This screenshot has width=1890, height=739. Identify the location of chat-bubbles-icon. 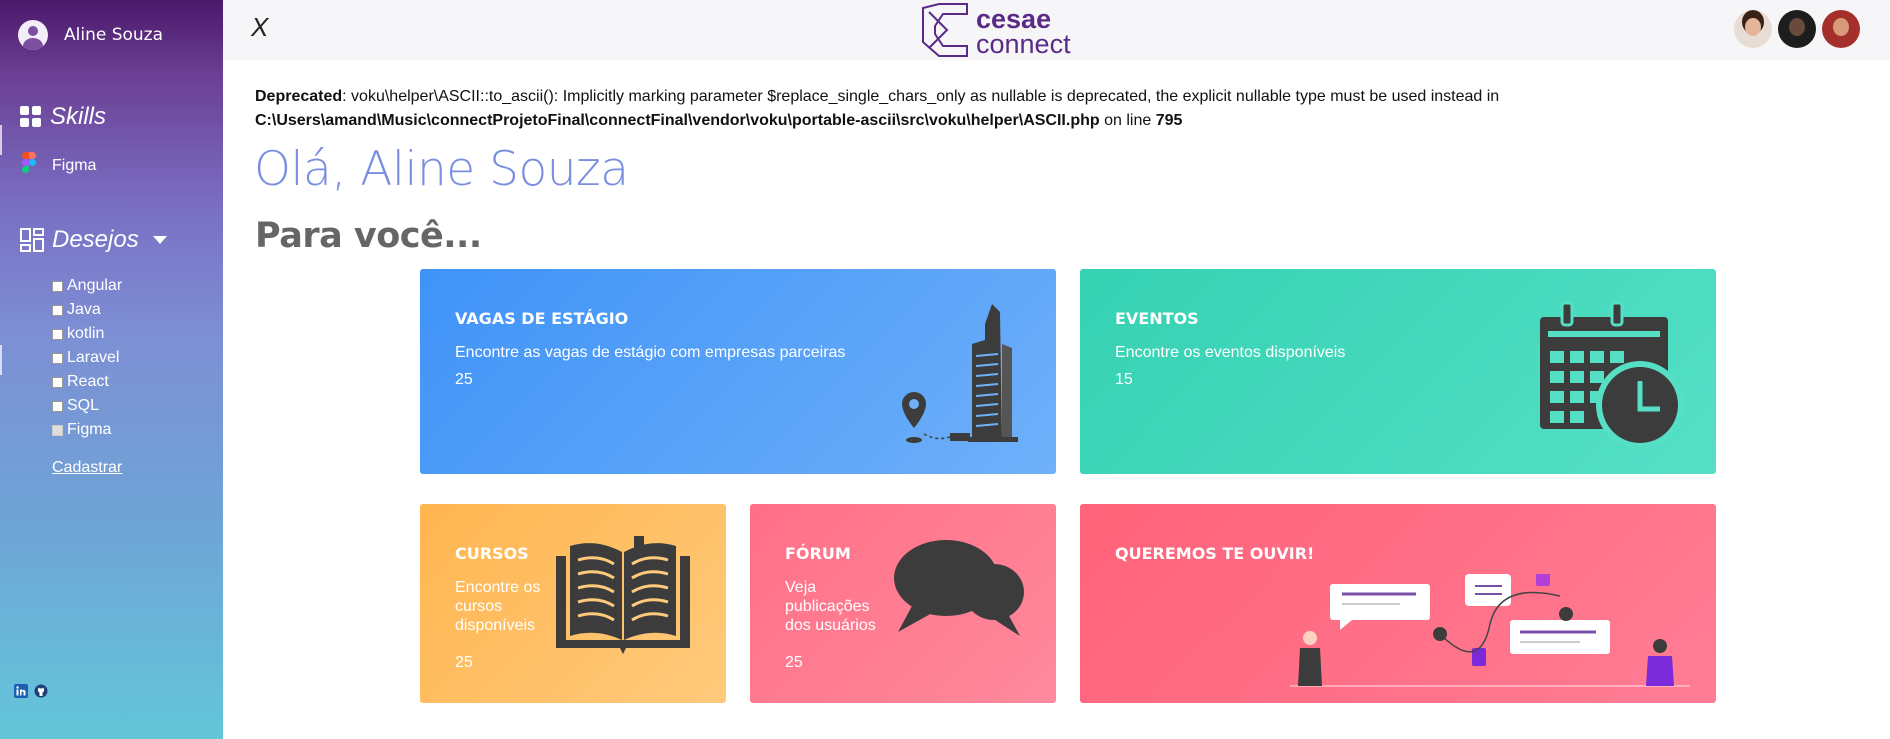
(959, 588).